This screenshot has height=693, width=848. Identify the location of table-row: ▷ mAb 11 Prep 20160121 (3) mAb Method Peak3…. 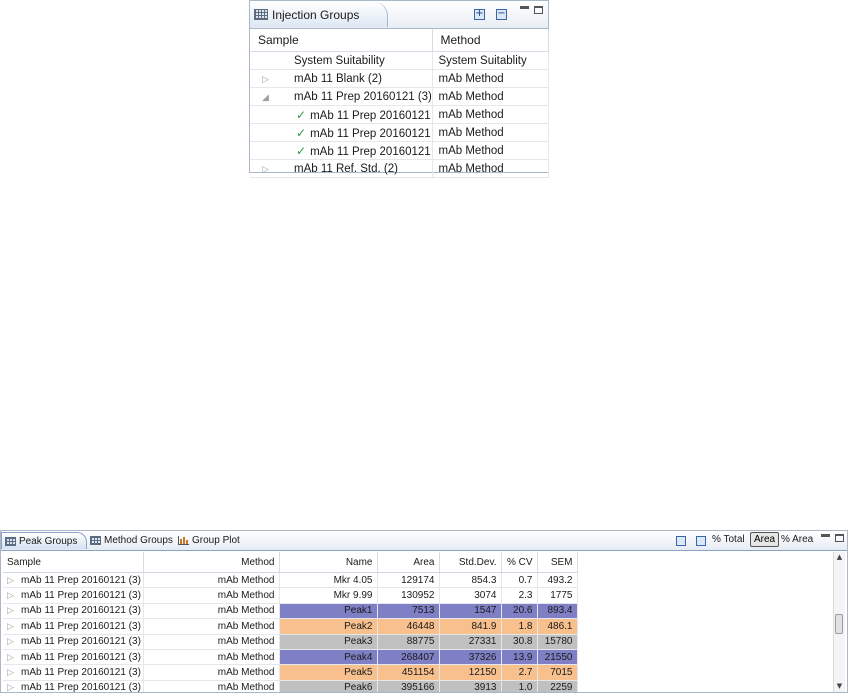
(290, 642).